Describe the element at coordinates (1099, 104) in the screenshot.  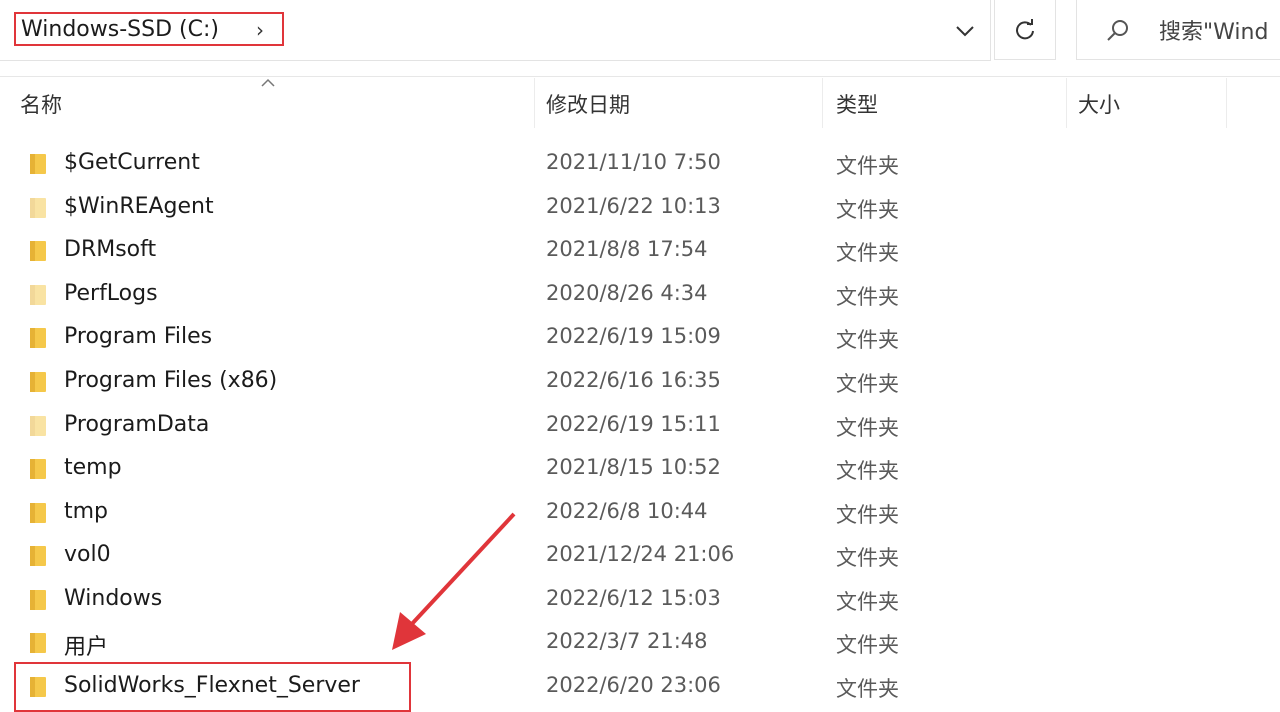
I see `column-header-size: 大小` at that location.